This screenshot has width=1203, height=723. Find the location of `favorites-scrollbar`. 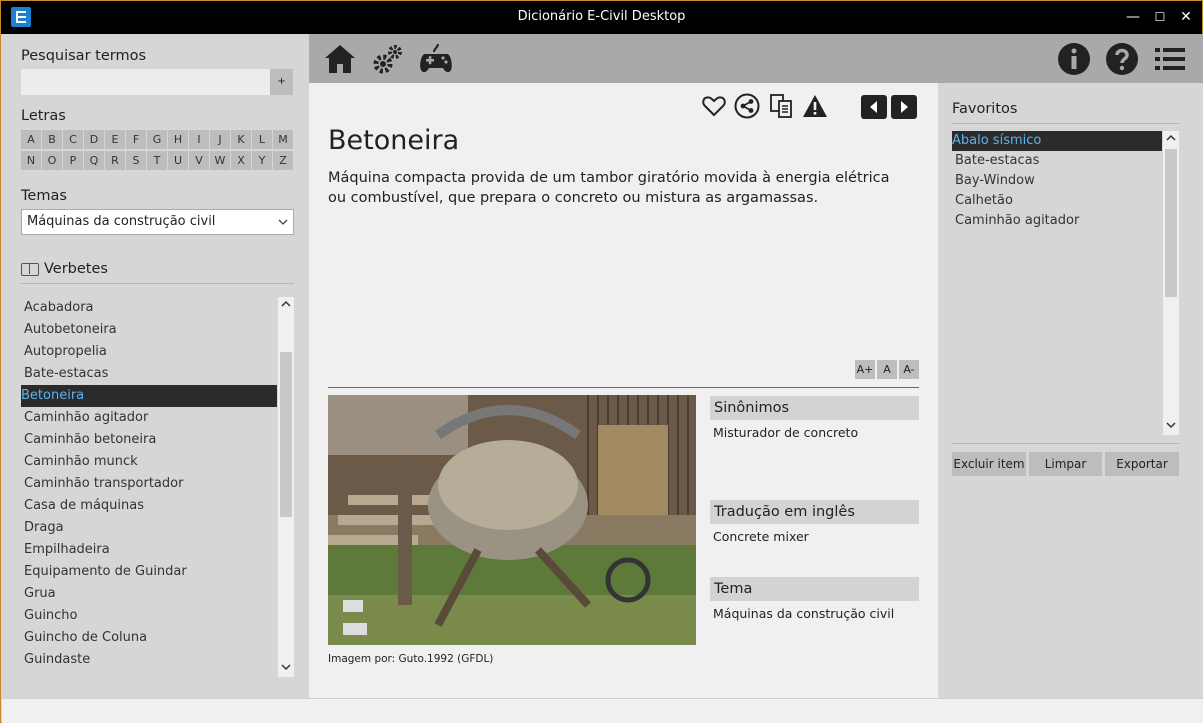

favorites-scrollbar is located at coordinates (1171, 283).